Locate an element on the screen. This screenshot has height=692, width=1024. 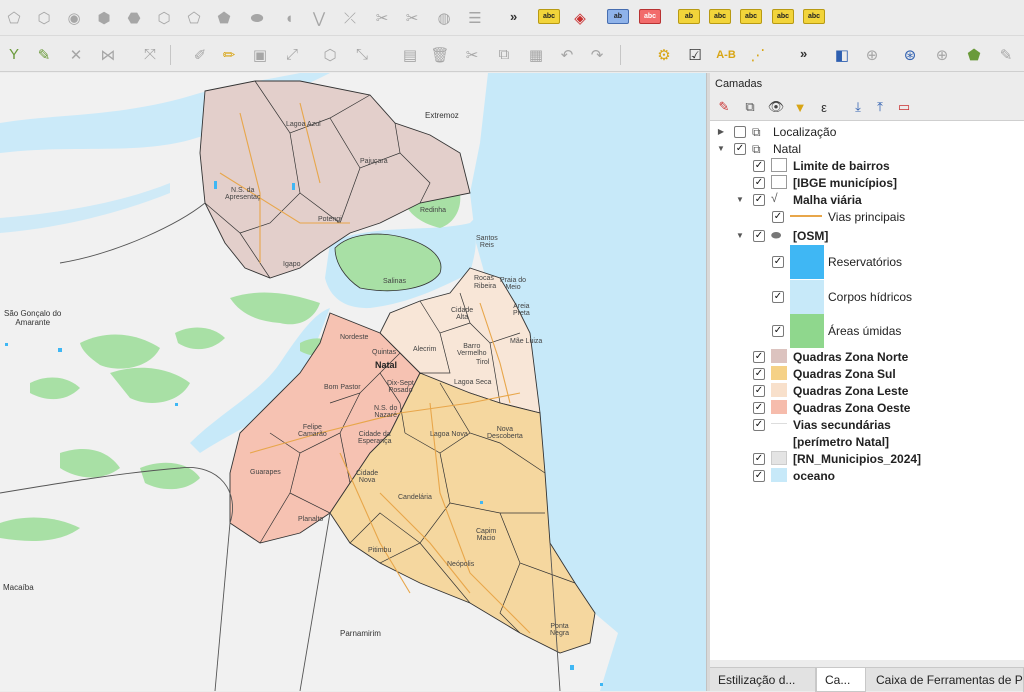
layer-row-natal: ▼ ✓ ⧉ Natal is located at coordinates (867, 148).